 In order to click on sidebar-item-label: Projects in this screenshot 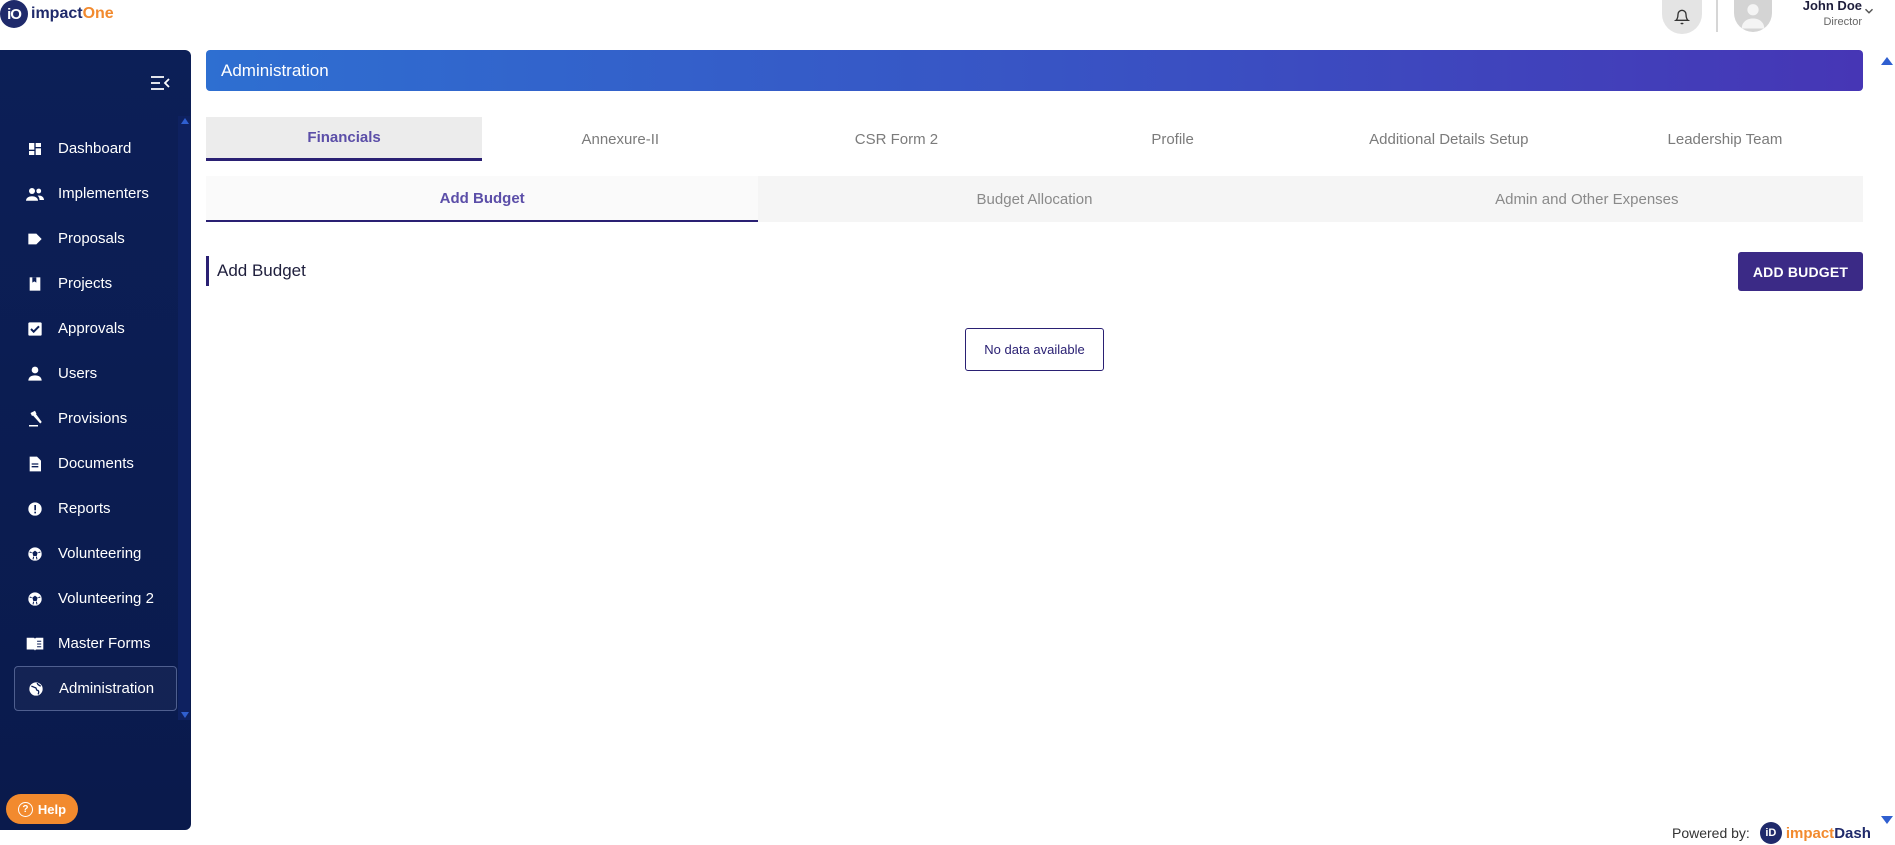, I will do `click(85, 283)`.